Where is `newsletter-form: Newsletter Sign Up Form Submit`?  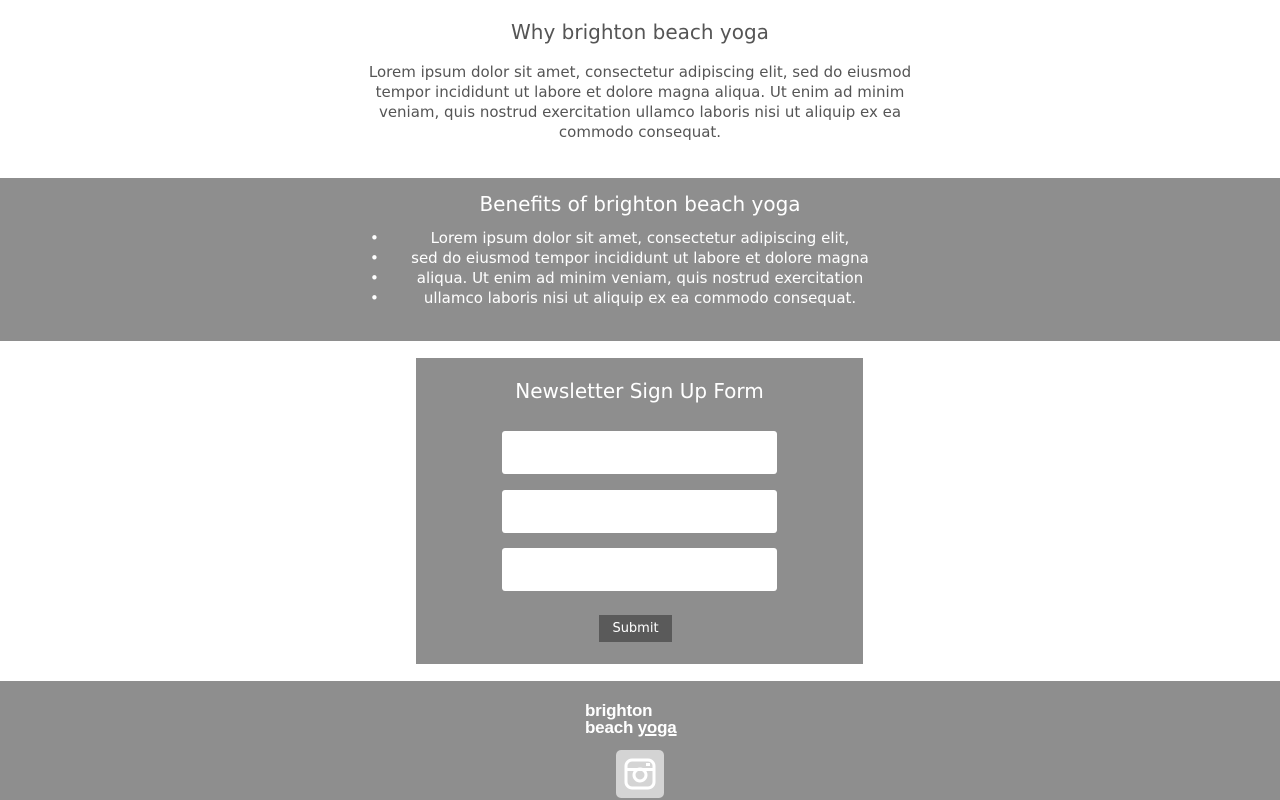
newsletter-form: Newsletter Sign Up Form Submit is located at coordinates (639, 511).